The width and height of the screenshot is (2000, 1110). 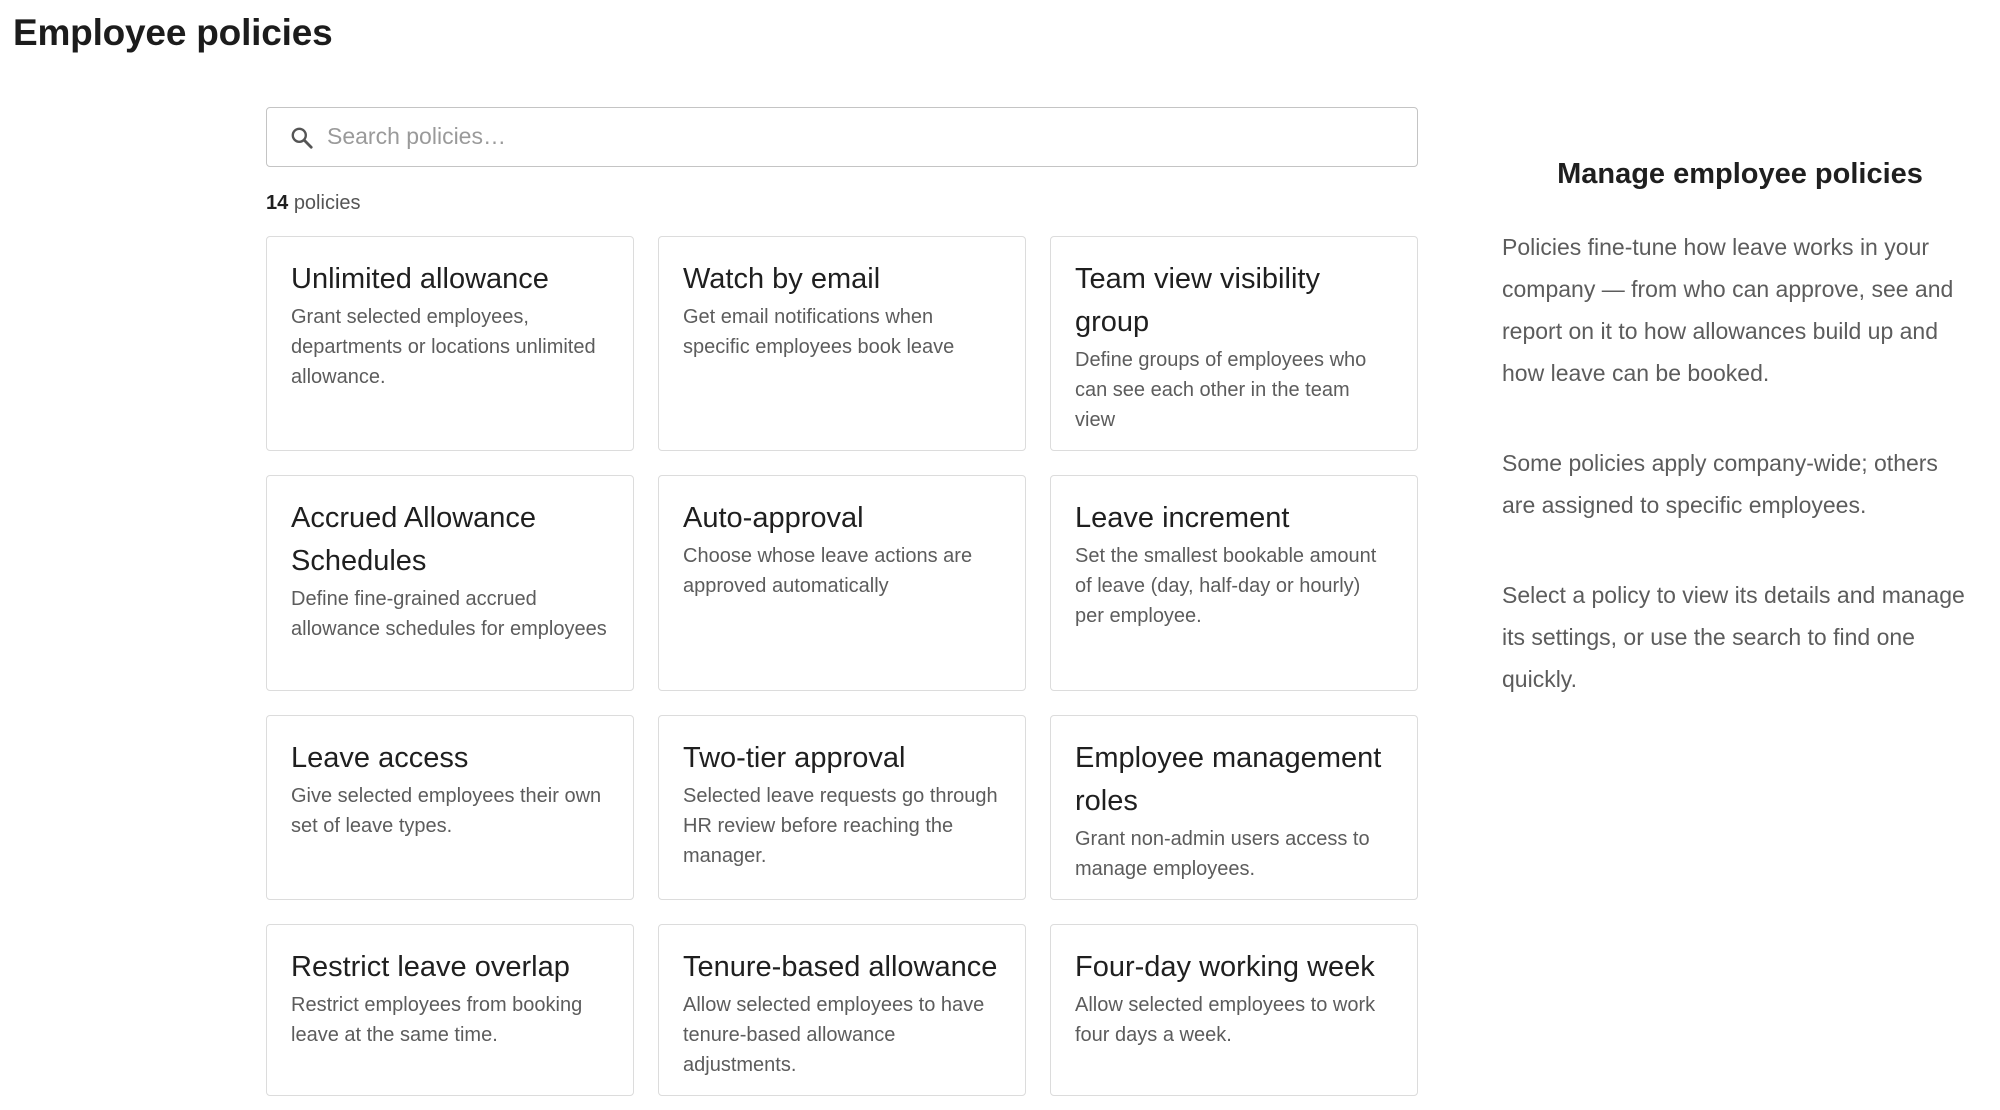 I want to click on search-box, so click(x=842, y=137).